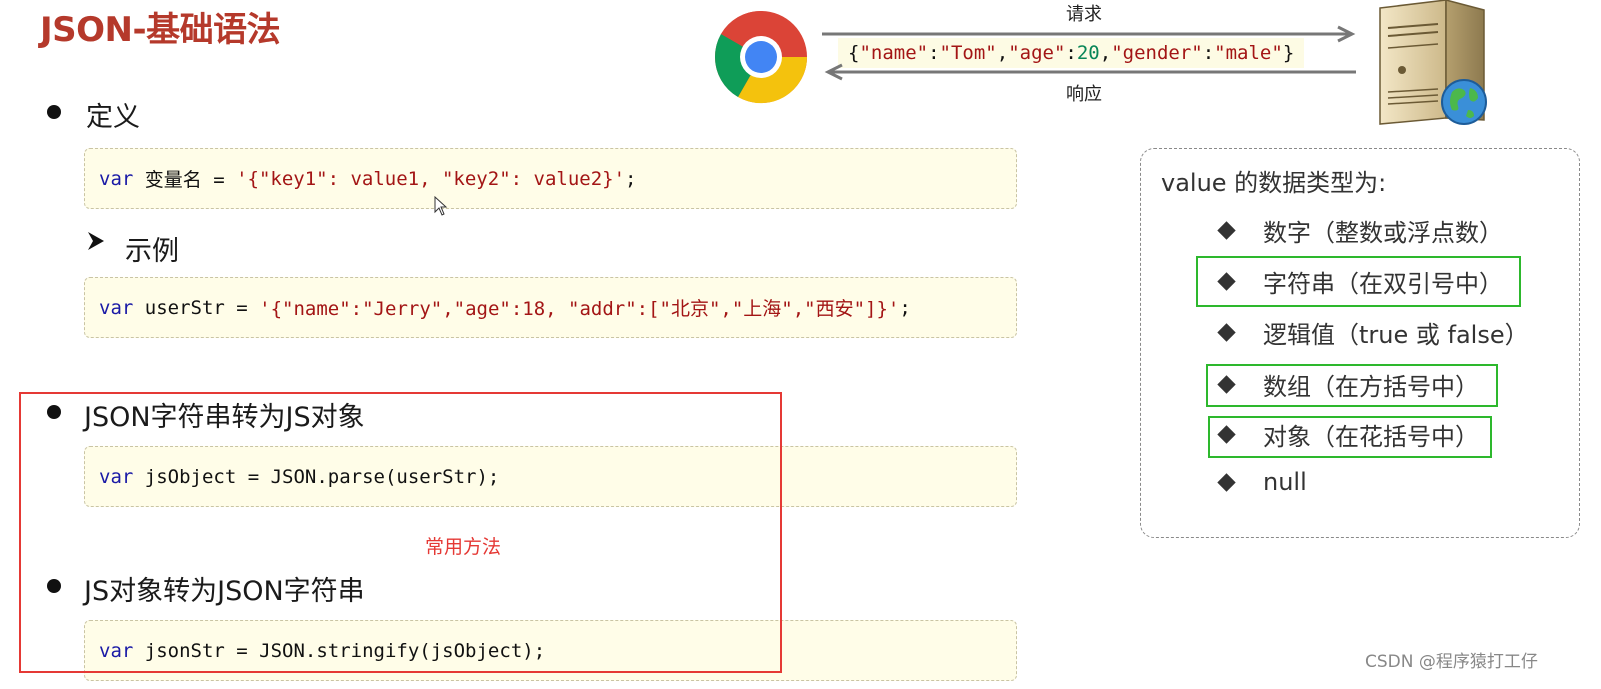  I want to click on web-server-icon, so click(1435, 65).